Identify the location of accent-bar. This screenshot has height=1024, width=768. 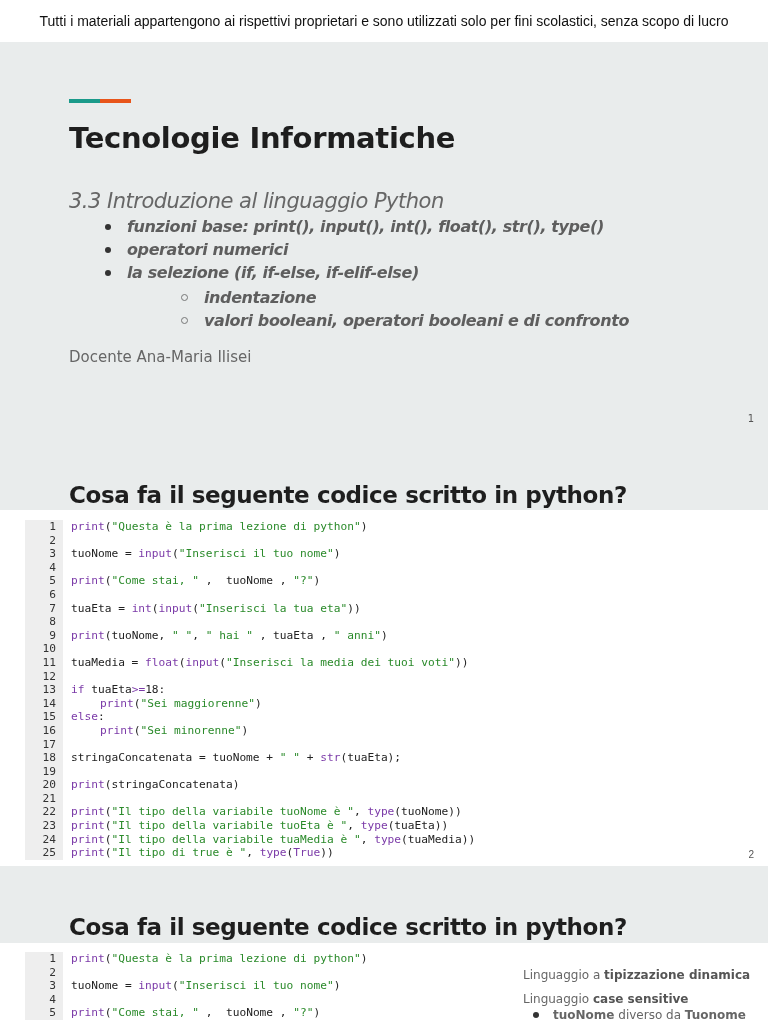
(100, 101).